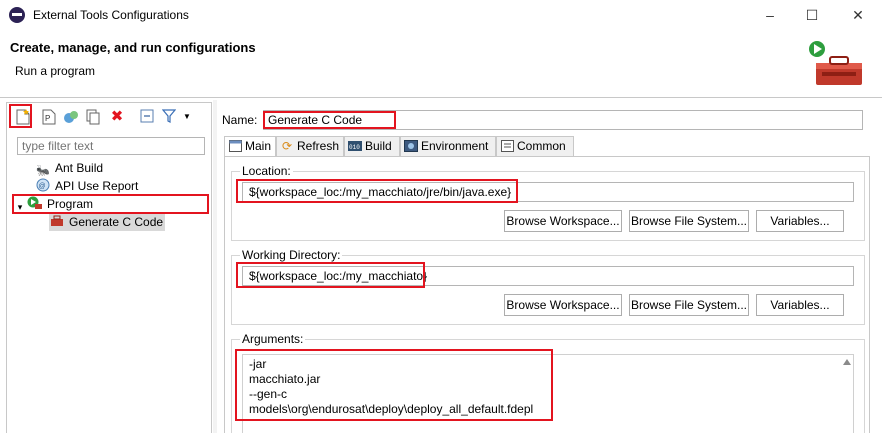 The height and width of the screenshot is (433, 882). Describe the element at coordinates (43, 171) in the screenshot. I see `ant-icon: 🐜` at that location.